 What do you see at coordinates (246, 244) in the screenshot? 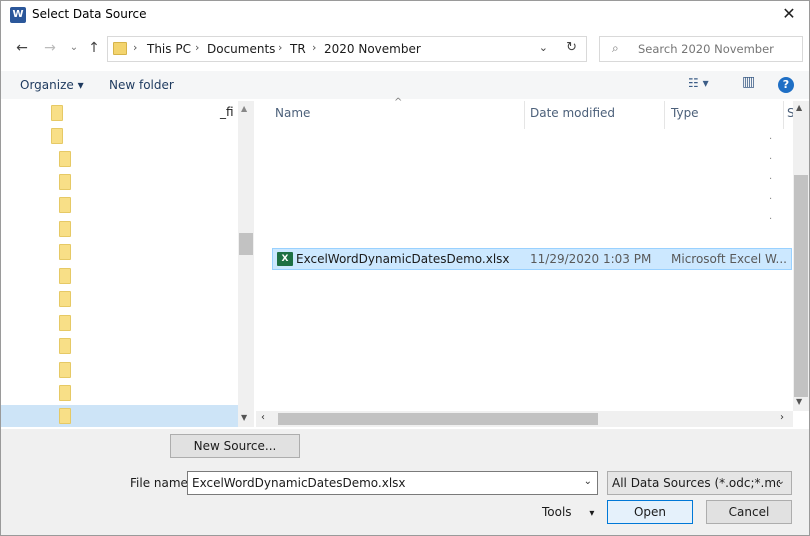
I see `nav-scroll-thumb` at bounding box center [246, 244].